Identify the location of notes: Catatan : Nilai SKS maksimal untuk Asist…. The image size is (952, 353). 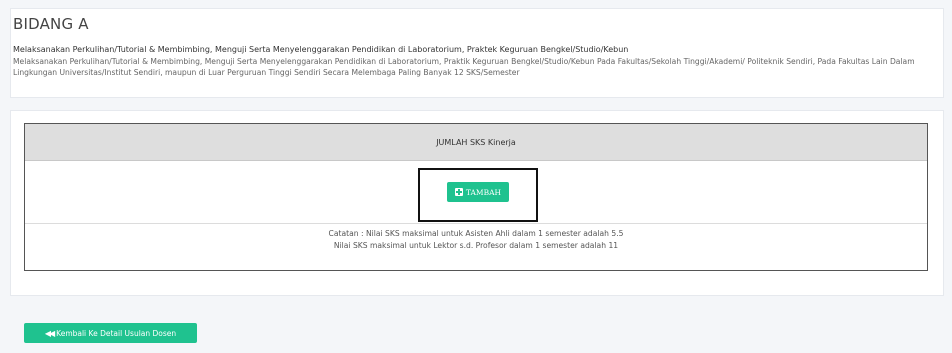
(476, 240).